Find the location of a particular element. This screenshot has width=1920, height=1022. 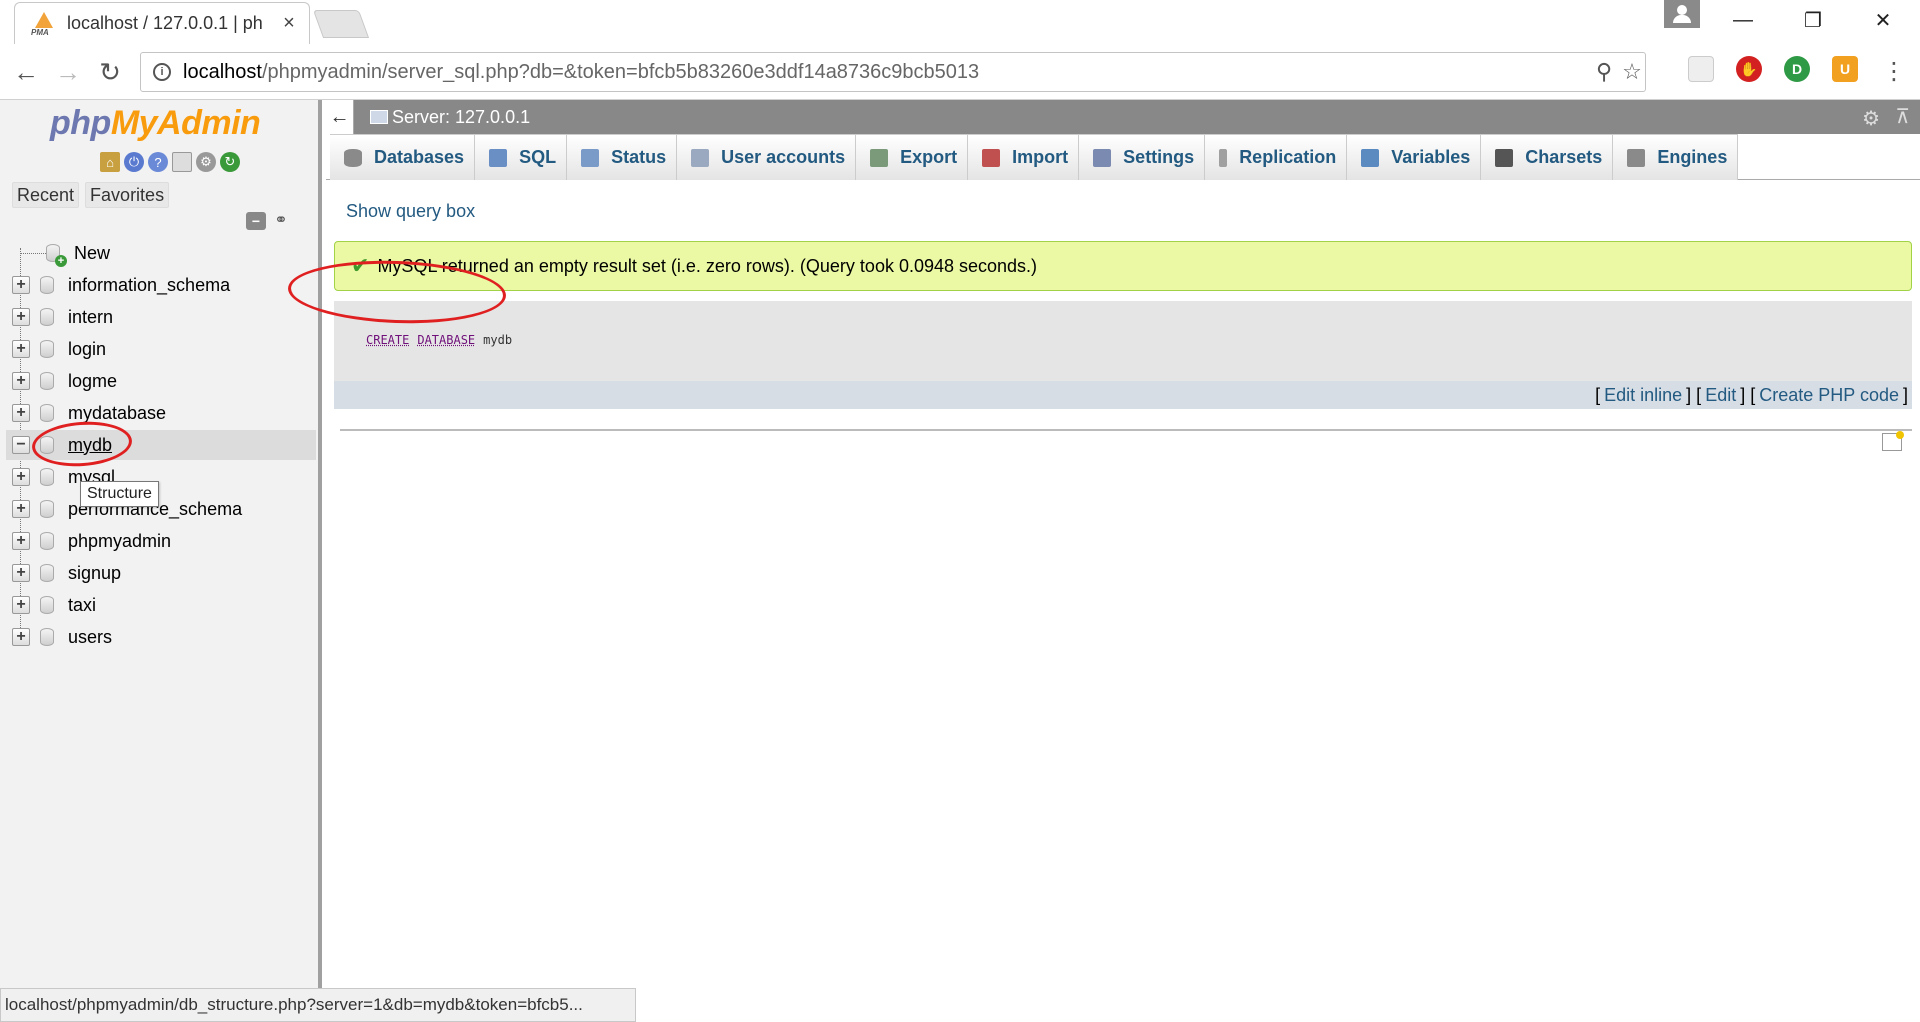

tab-recent: Recent is located at coordinates (46, 195).